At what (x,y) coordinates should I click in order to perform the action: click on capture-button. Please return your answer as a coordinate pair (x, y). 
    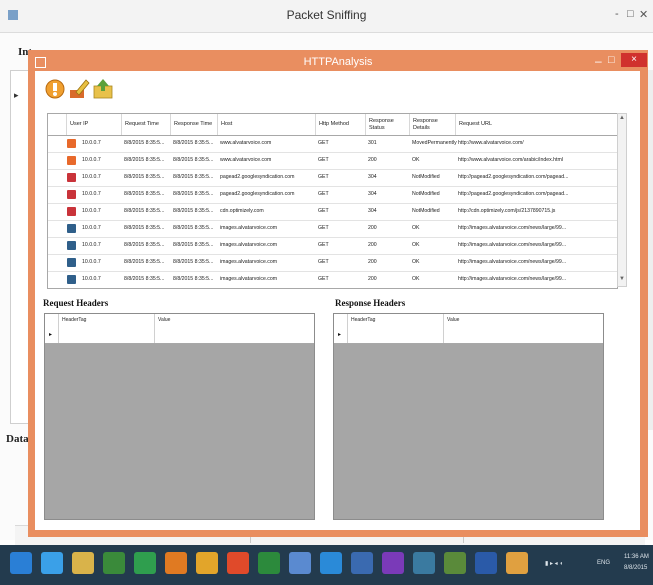
    Looking at the image, I should click on (55, 89).